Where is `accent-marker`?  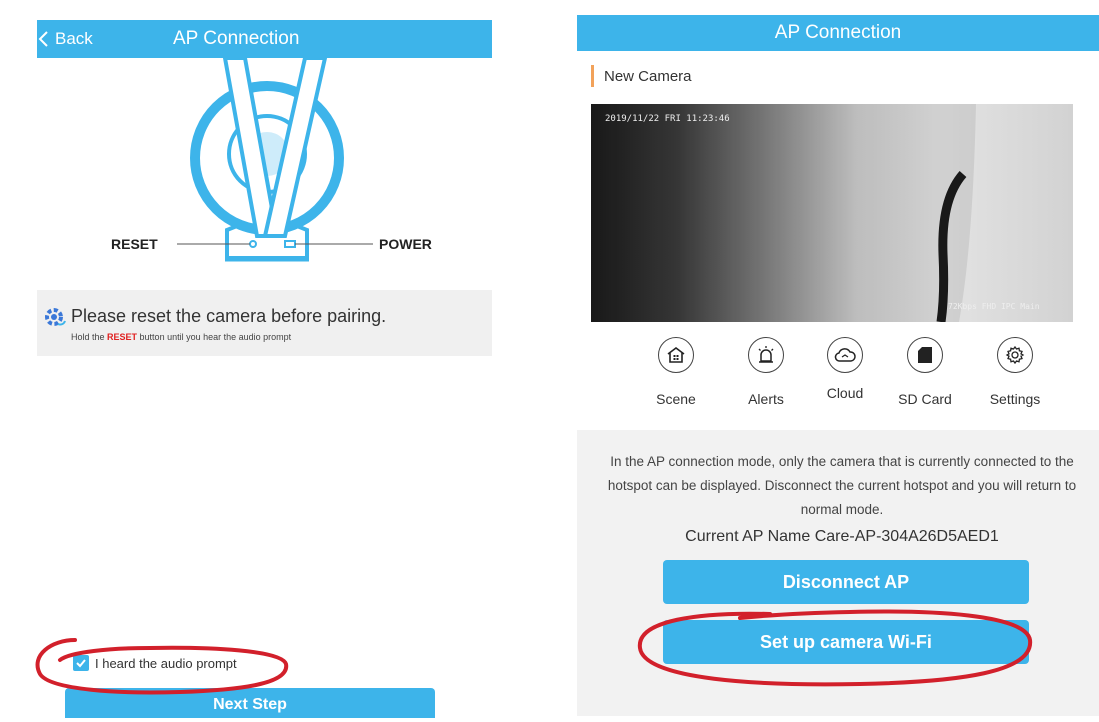
accent-marker is located at coordinates (592, 76).